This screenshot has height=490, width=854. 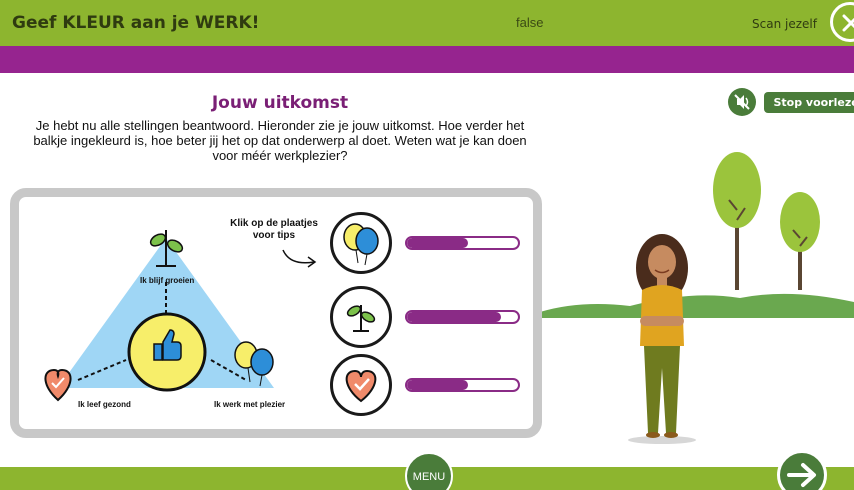 I want to click on arrow-right-icon, so click(x=801, y=475).